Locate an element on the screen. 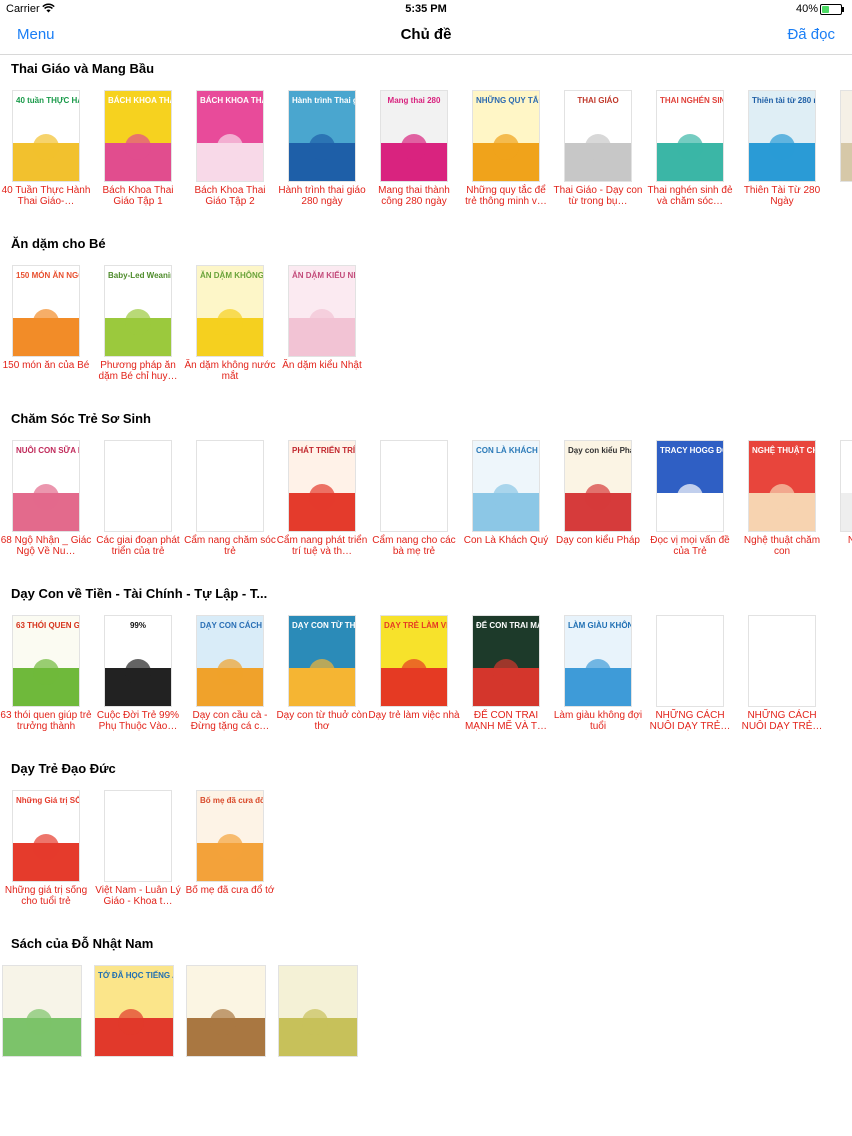 The image size is (852, 1136). book-cover: 63 THÓI QUEN GIÚP TRẺ TRƯỞNG THÀNH is located at coordinates (46, 661).